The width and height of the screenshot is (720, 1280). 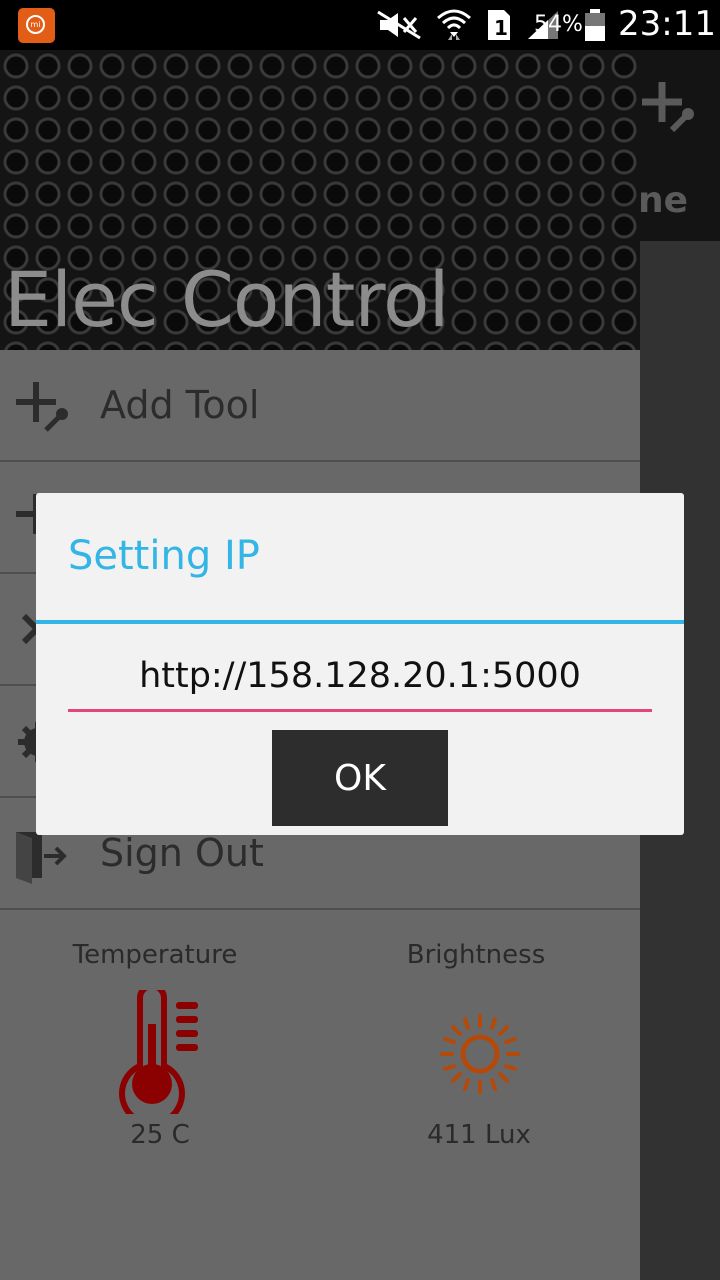 I want to click on sim-icon: 1, so click(x=499, y=25).